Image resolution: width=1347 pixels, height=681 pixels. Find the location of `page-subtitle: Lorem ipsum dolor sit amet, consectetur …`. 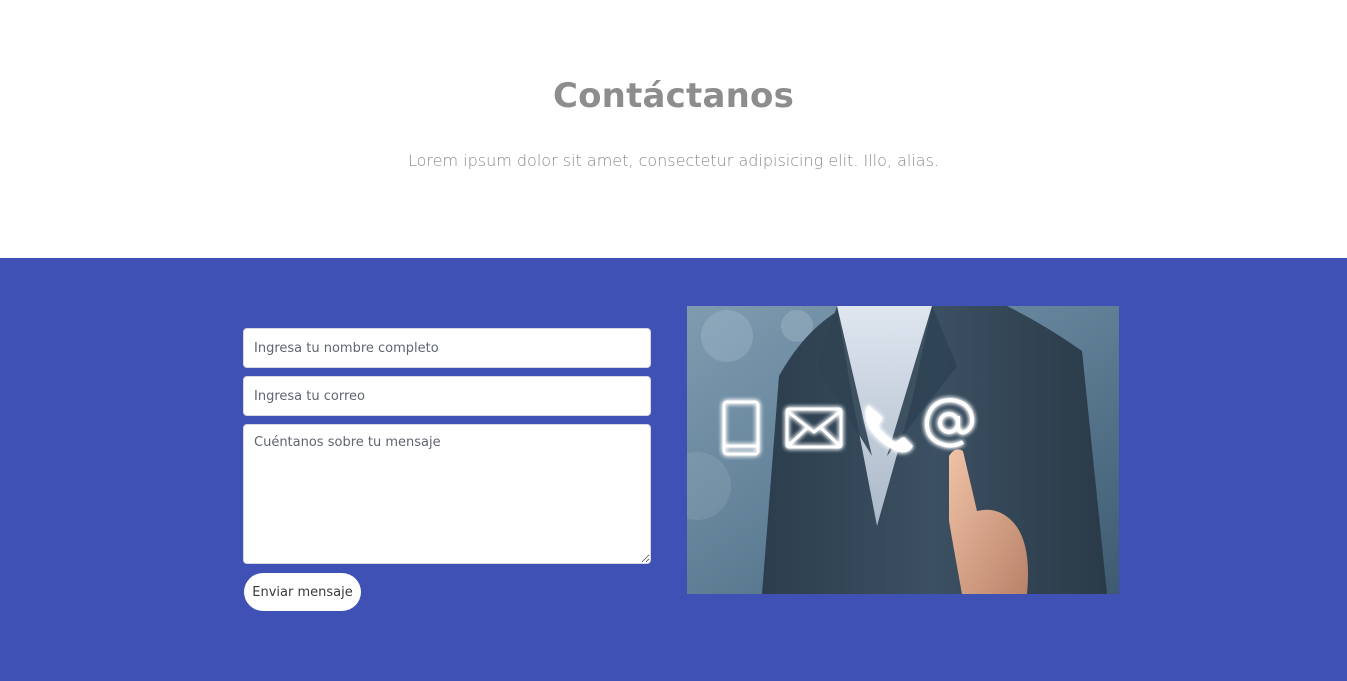

page-subtitle: Lorem ipsum dolor sit amet, consectetur … is located at coordinates (673, 160).